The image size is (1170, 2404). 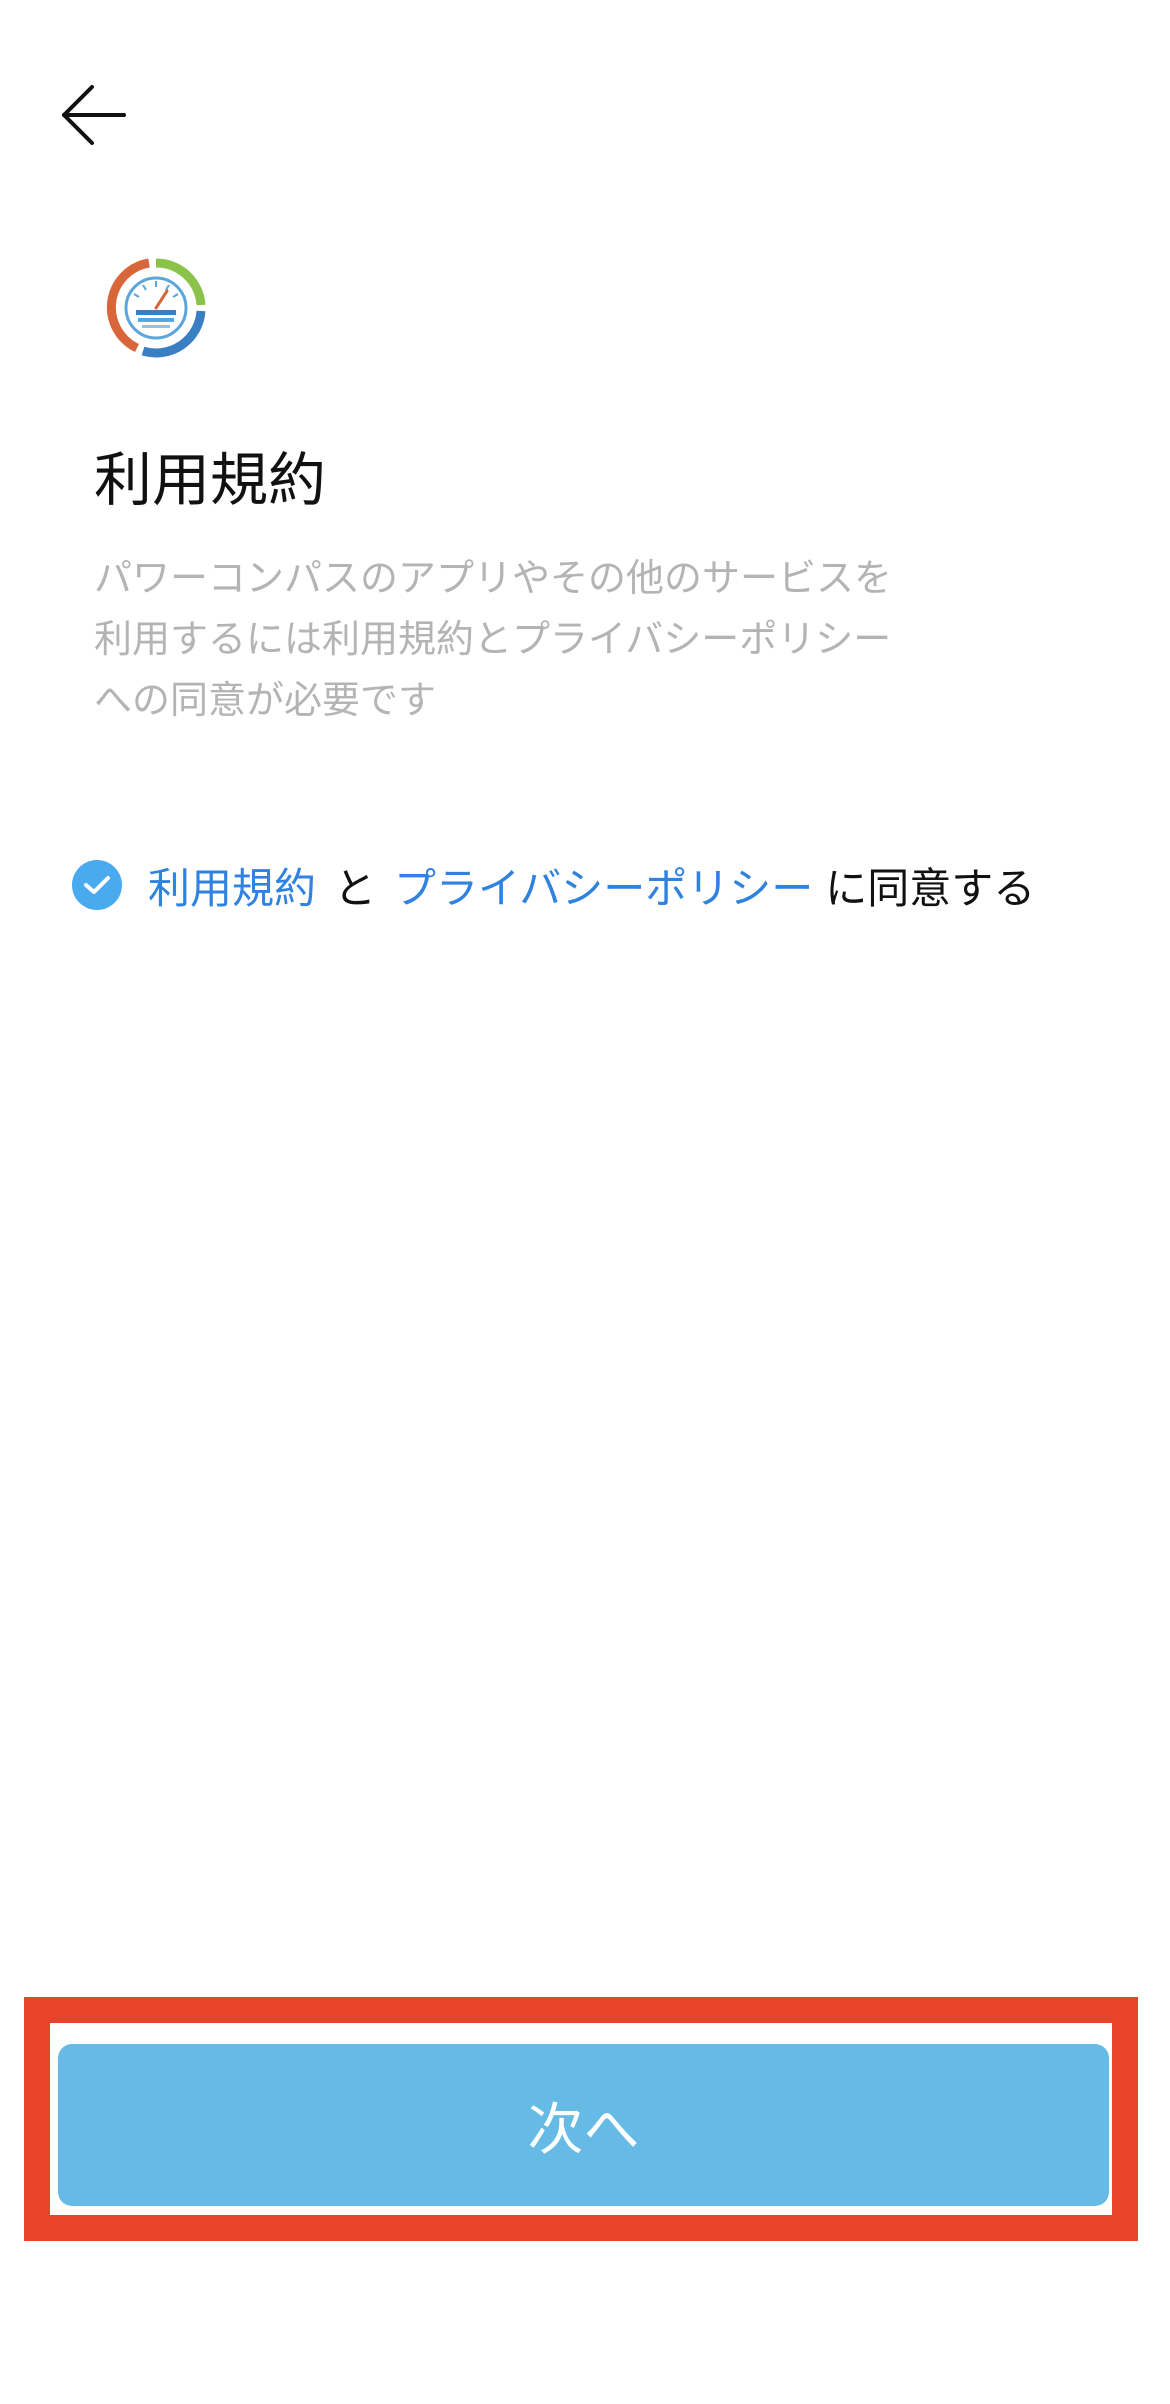 I want to click on description-line: パワーコンパスのアプリやその他のサービスを, so click(x=493, y=578).